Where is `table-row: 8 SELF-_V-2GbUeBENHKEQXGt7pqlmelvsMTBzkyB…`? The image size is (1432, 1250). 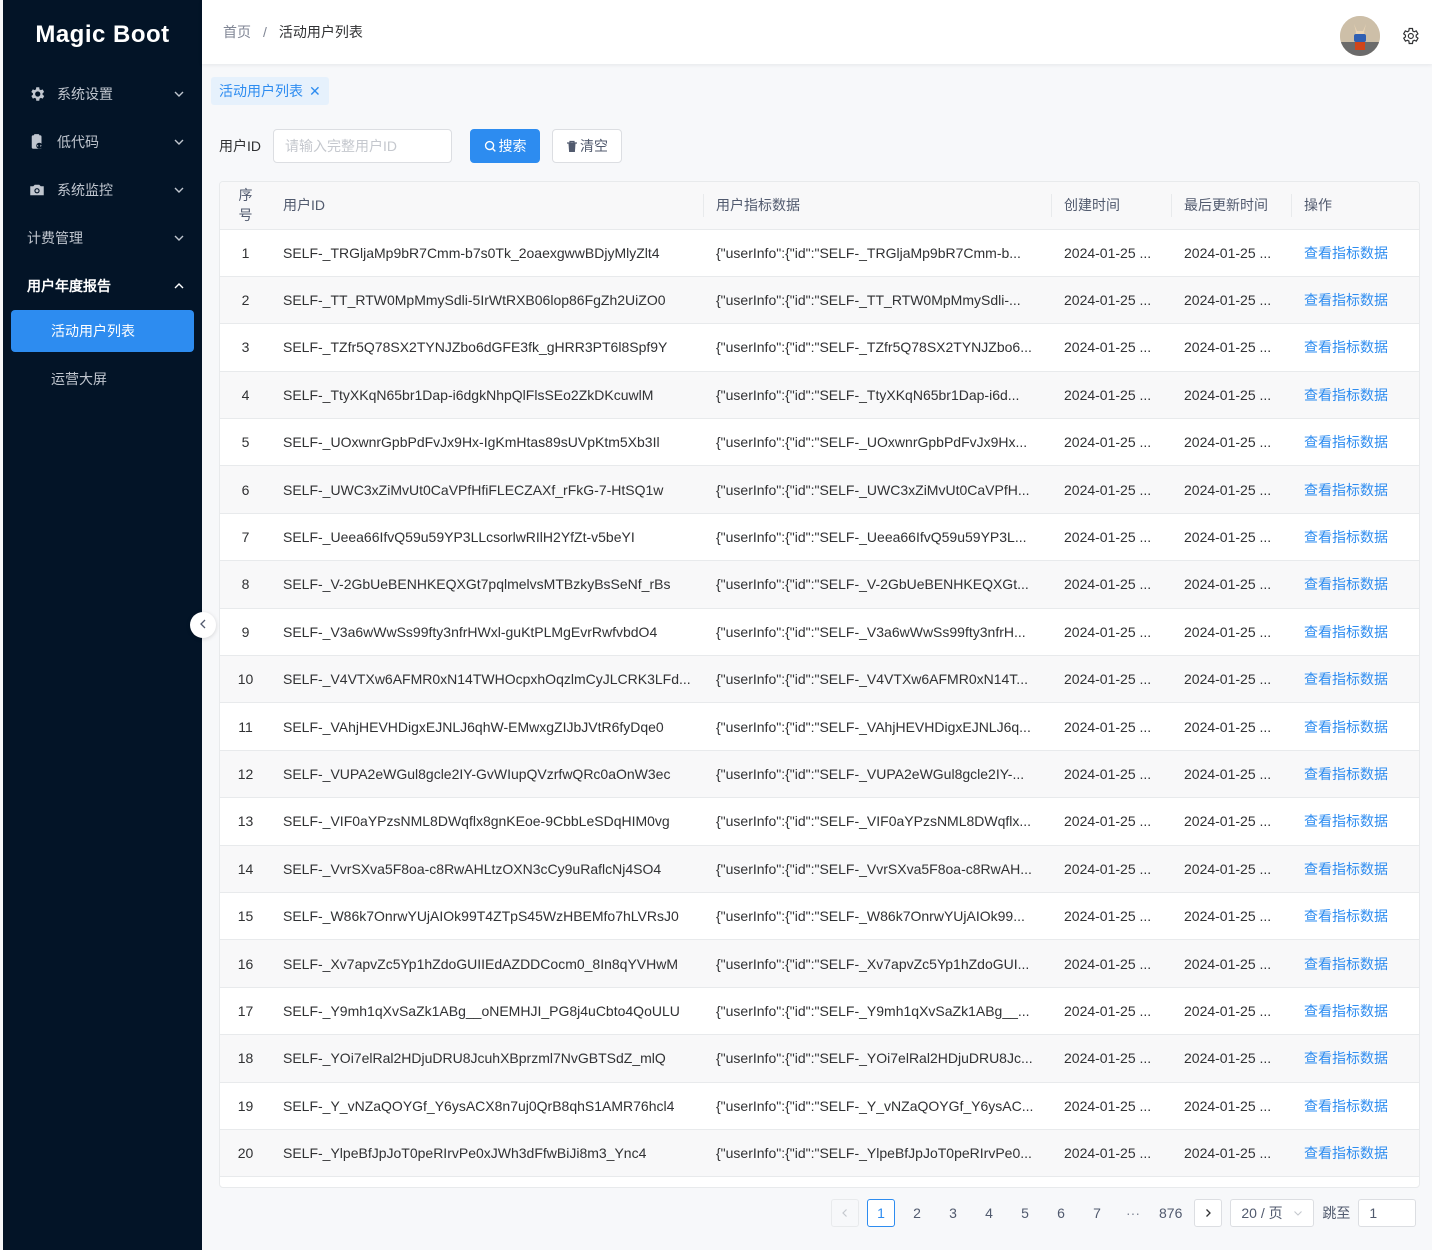 table-row: 8 SELF-_V-2GbUeBENHKEQXGt7pqlmelvsMTBzkyB… is located at coordinates (819, 584).